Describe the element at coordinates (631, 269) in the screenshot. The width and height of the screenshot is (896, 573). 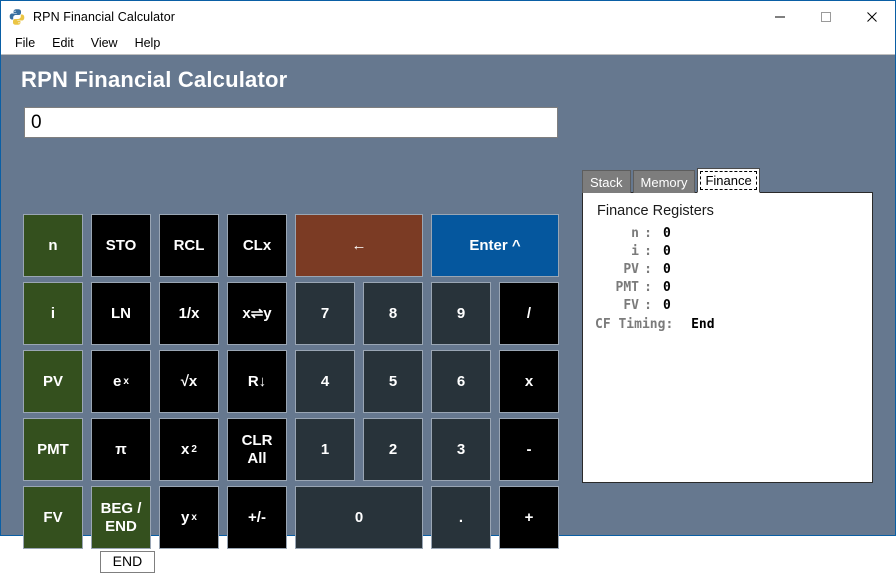
I see `register-name: PV` at that location.